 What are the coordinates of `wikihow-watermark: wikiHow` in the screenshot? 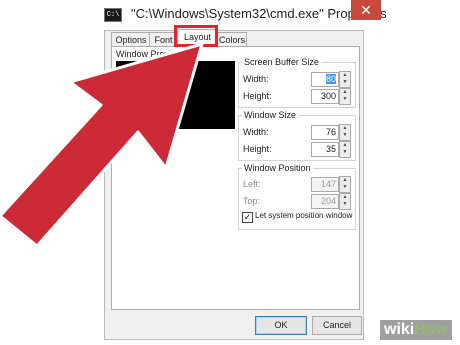 It's located at (416, 330).